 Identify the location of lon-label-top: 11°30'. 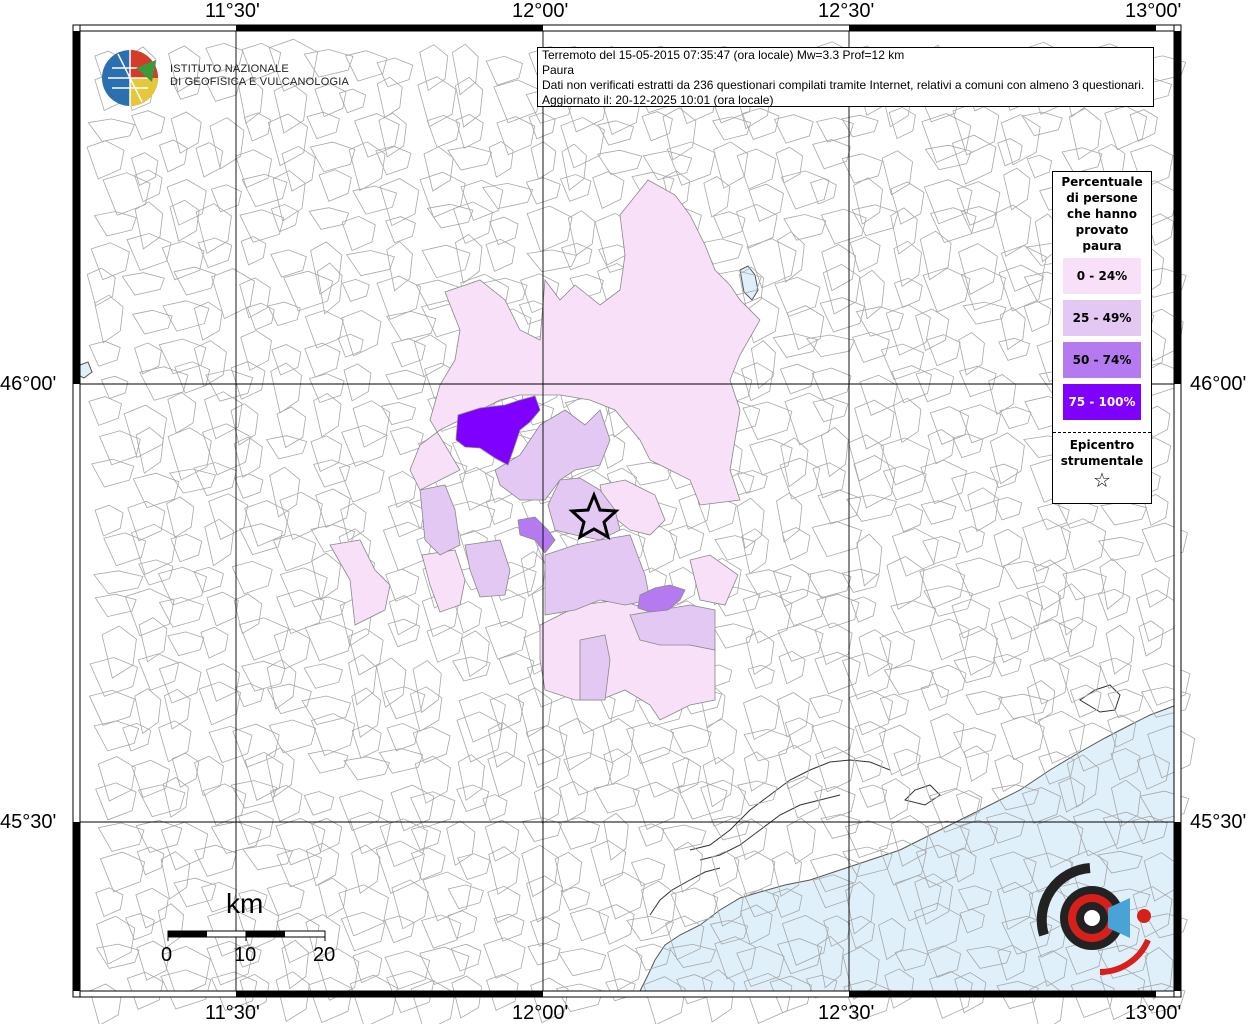
(232, 11).